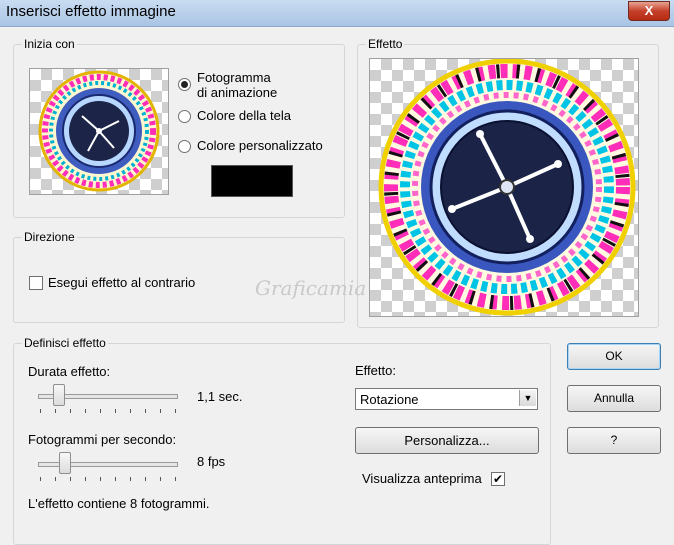 Image resolution: width=674 pixels, height=545 pixels. I want to click on duration-slider-thumb, so click(59, 395).